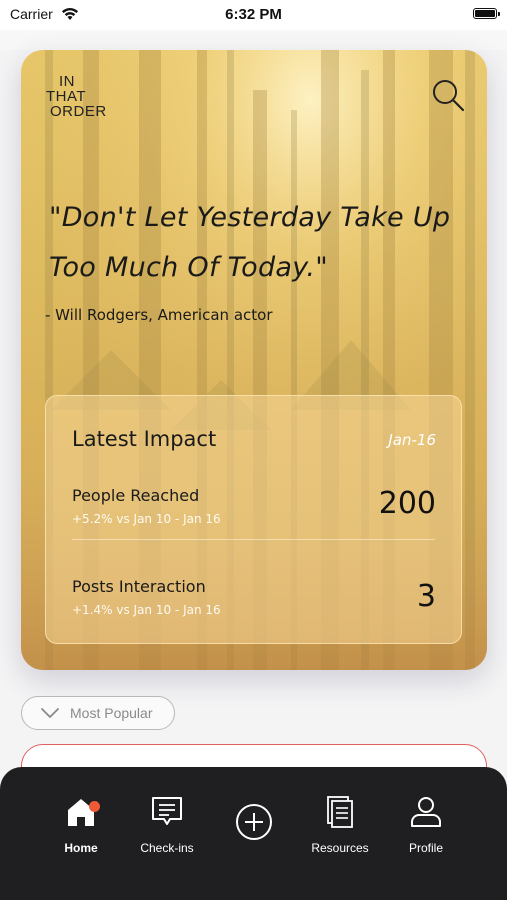  I want to click on impact-date: Jan-16, so click(412, 440).